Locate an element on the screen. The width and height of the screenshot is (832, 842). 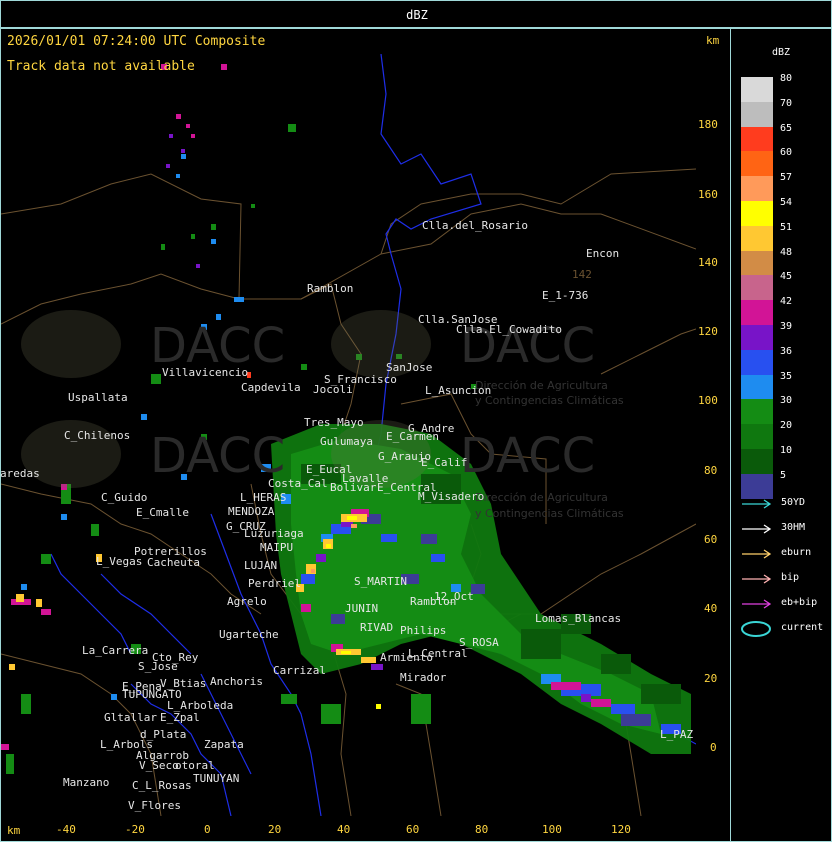
place-label: Uspallata is located at coordinates (98, 397).